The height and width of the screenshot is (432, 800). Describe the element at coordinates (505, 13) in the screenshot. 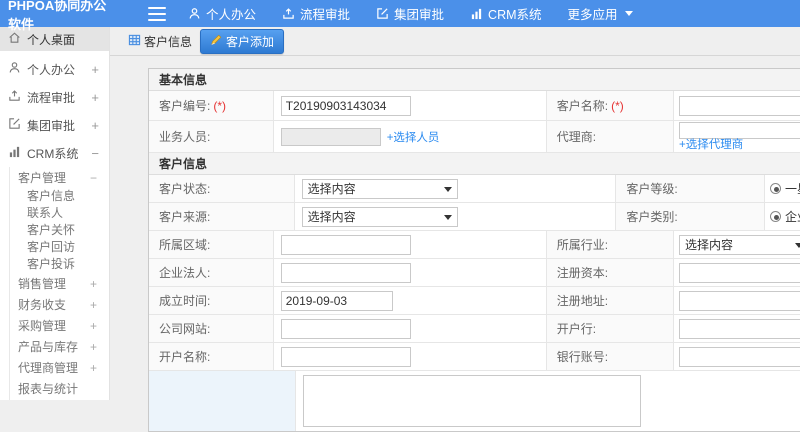

I see `nav-crm-system: CRM系统` at that location.